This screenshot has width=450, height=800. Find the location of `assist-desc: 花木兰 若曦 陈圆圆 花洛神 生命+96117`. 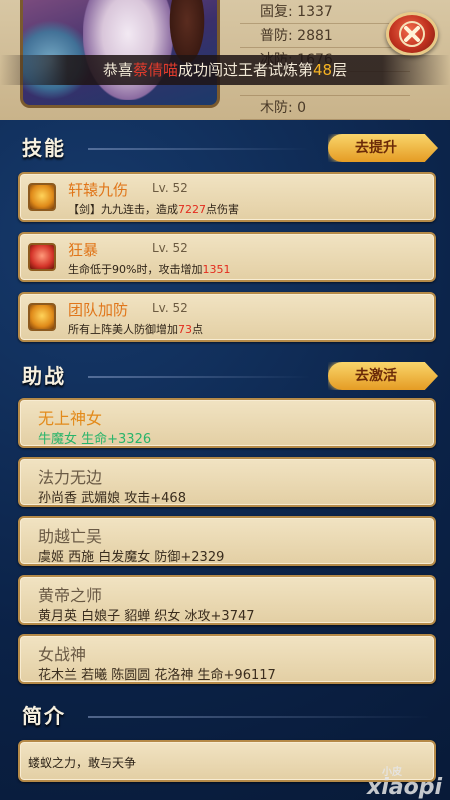

assist-desc: 花木兰 若曦 陈圆圆 花洛神 生命+96117 is located at coordinates (157, 675).